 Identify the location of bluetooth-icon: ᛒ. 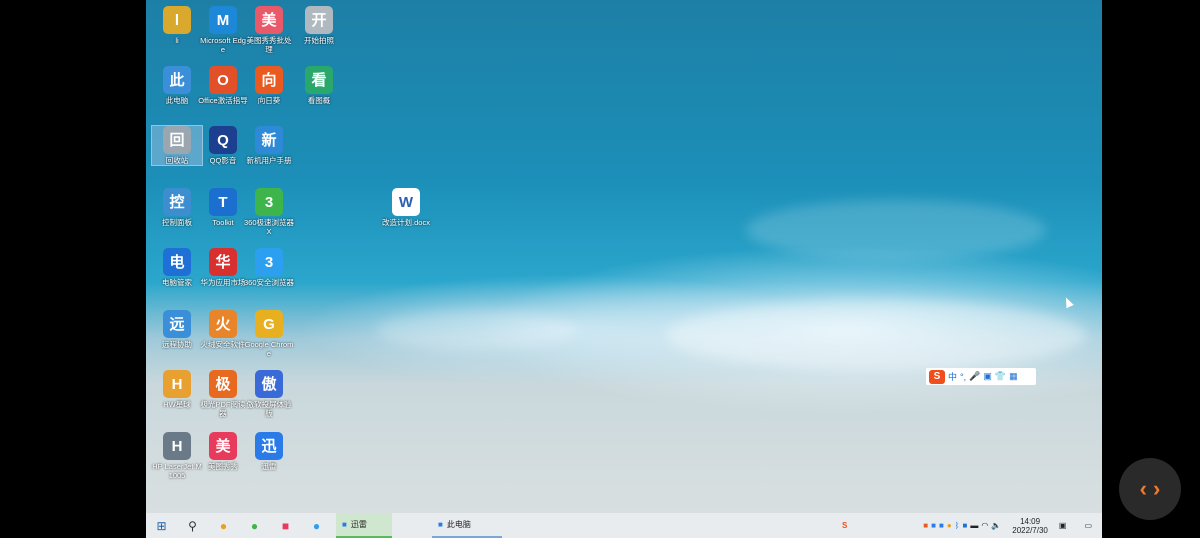
(957, 525).